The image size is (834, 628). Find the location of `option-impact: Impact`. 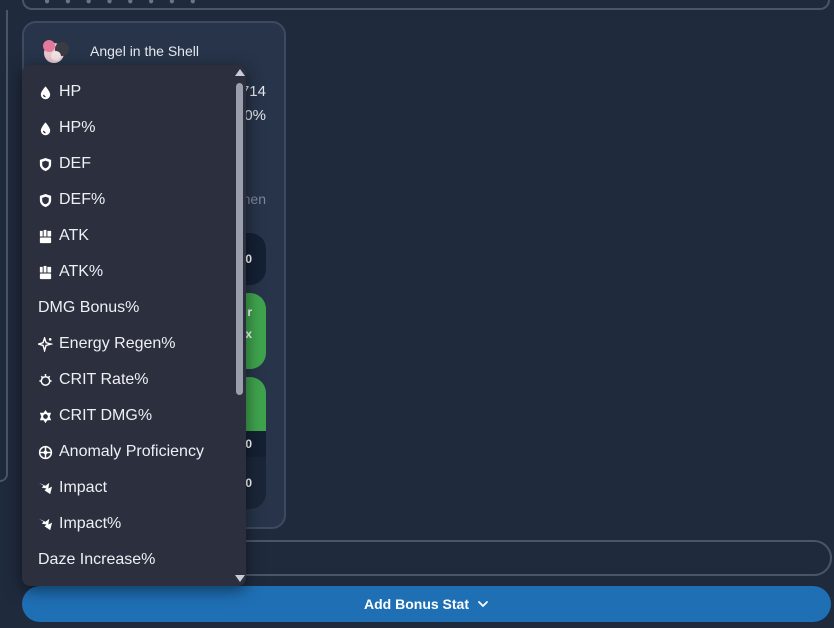

option-impact: Impact is located at coordinates (127, 488).